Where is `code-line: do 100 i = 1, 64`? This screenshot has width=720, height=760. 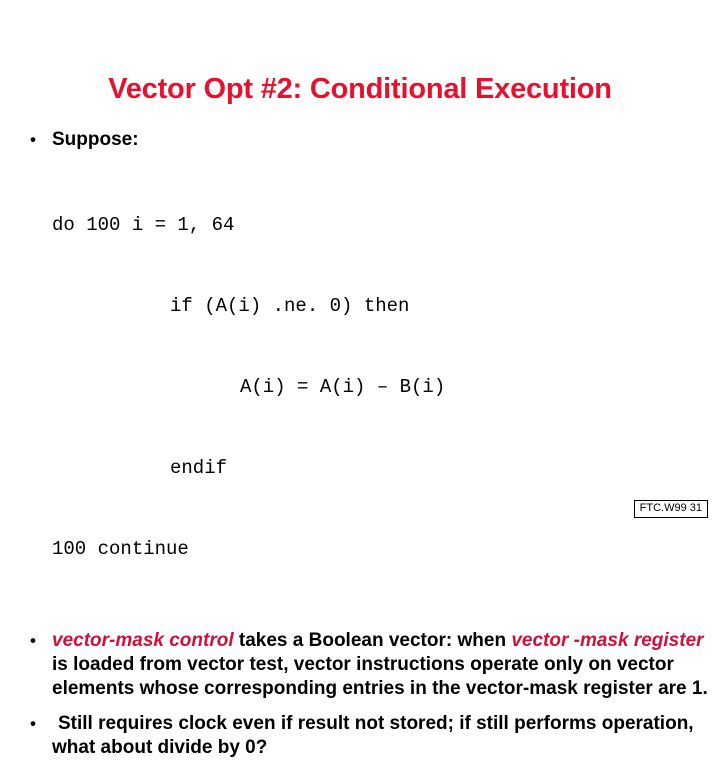
code-line: do 100 i = 1, 64 is located at coordinates (143, 225).